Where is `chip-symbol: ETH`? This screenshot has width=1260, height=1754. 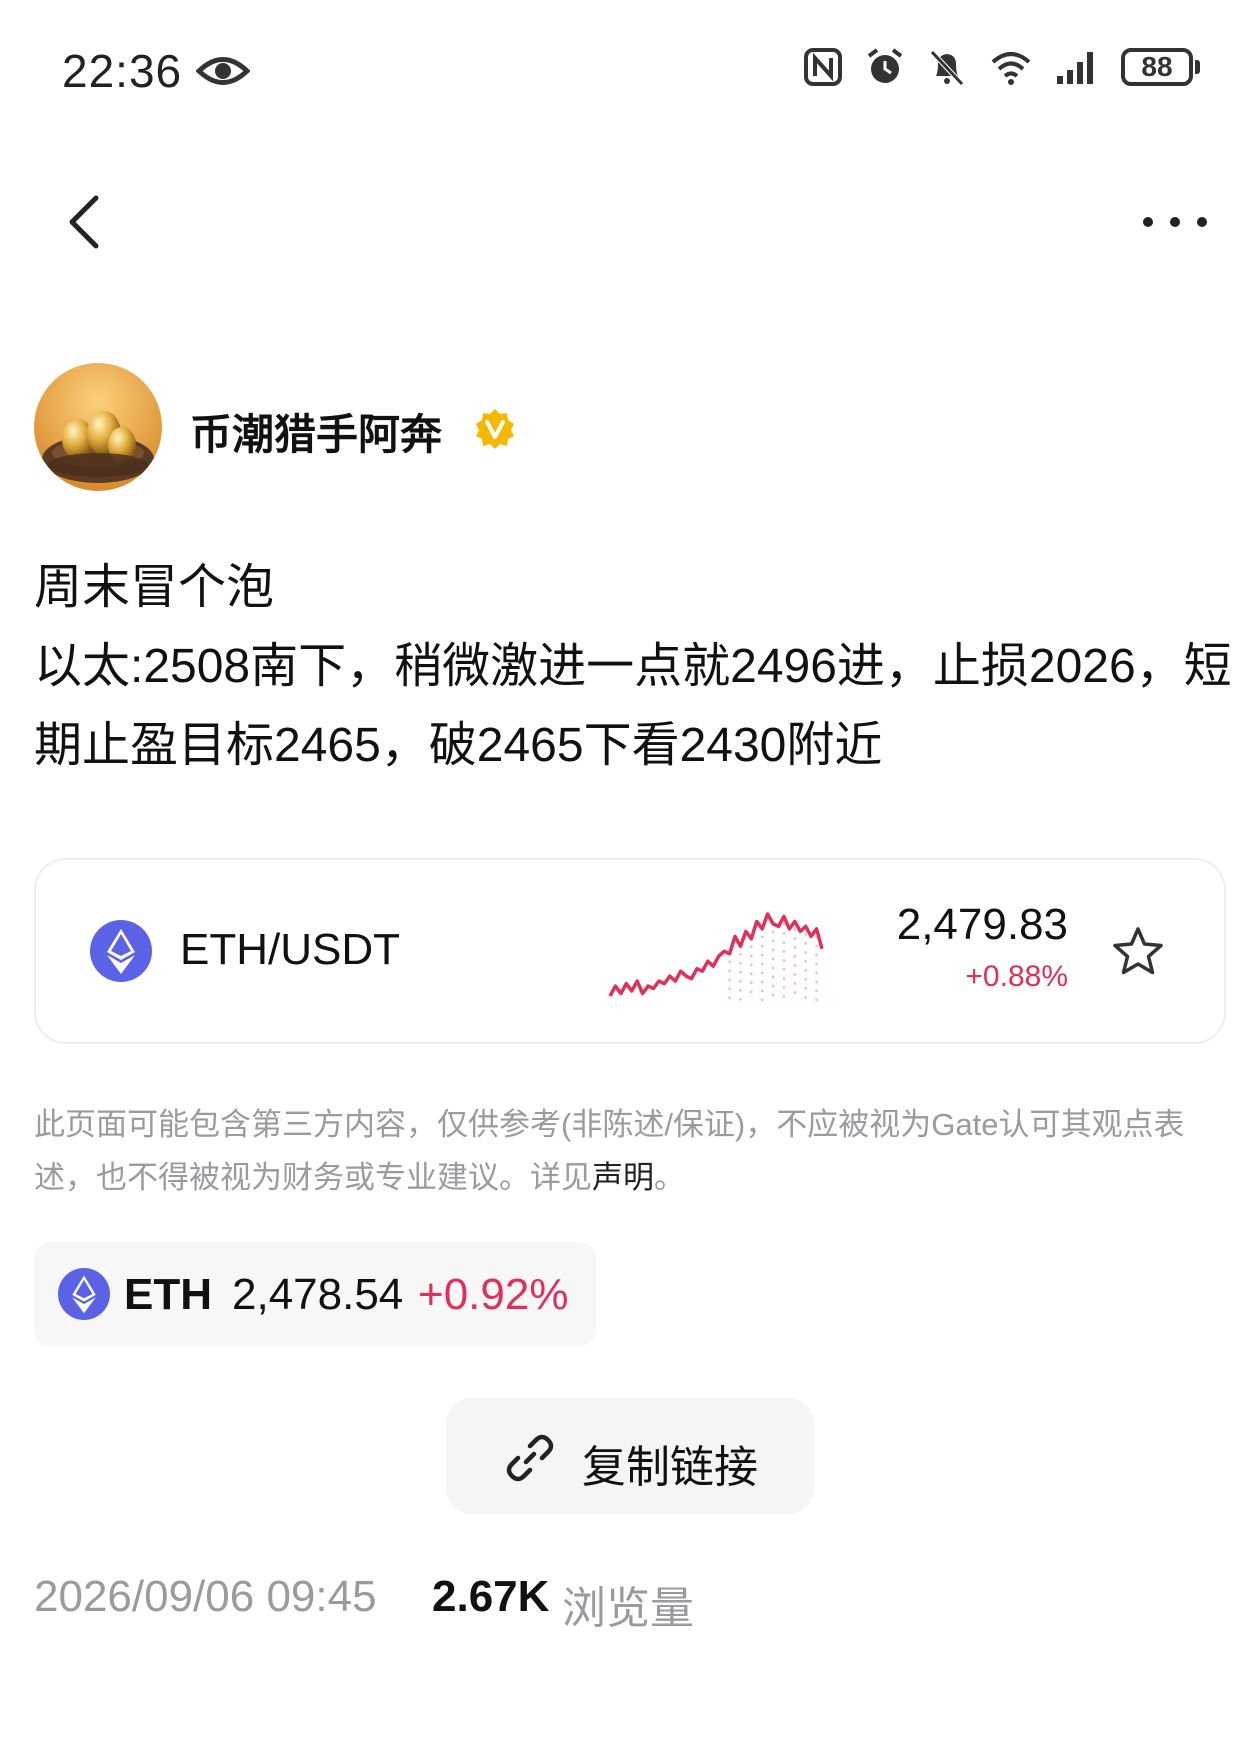 chip-symbol: ETH is located at coordinates (168, 1294).